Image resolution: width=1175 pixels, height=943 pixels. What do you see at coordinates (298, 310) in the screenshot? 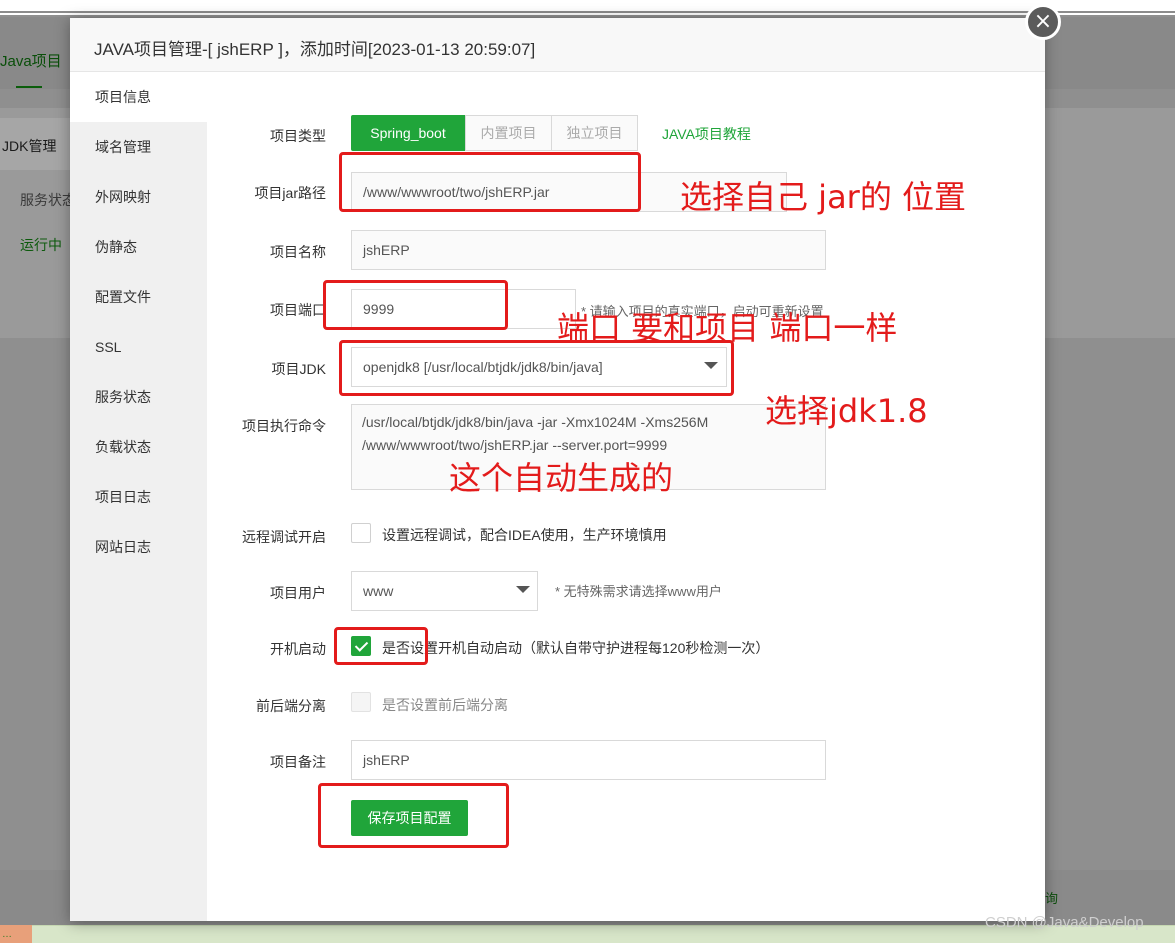
I see `port-label: 项目端口` at bounding box center [298, 310].